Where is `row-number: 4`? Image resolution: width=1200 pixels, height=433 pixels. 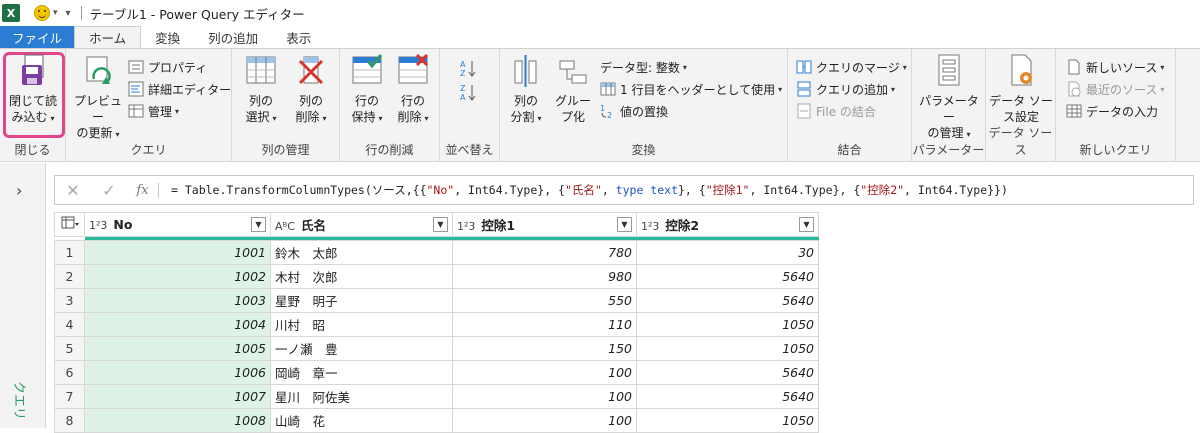
row-number: 4 is located at coordinates (69, 324).